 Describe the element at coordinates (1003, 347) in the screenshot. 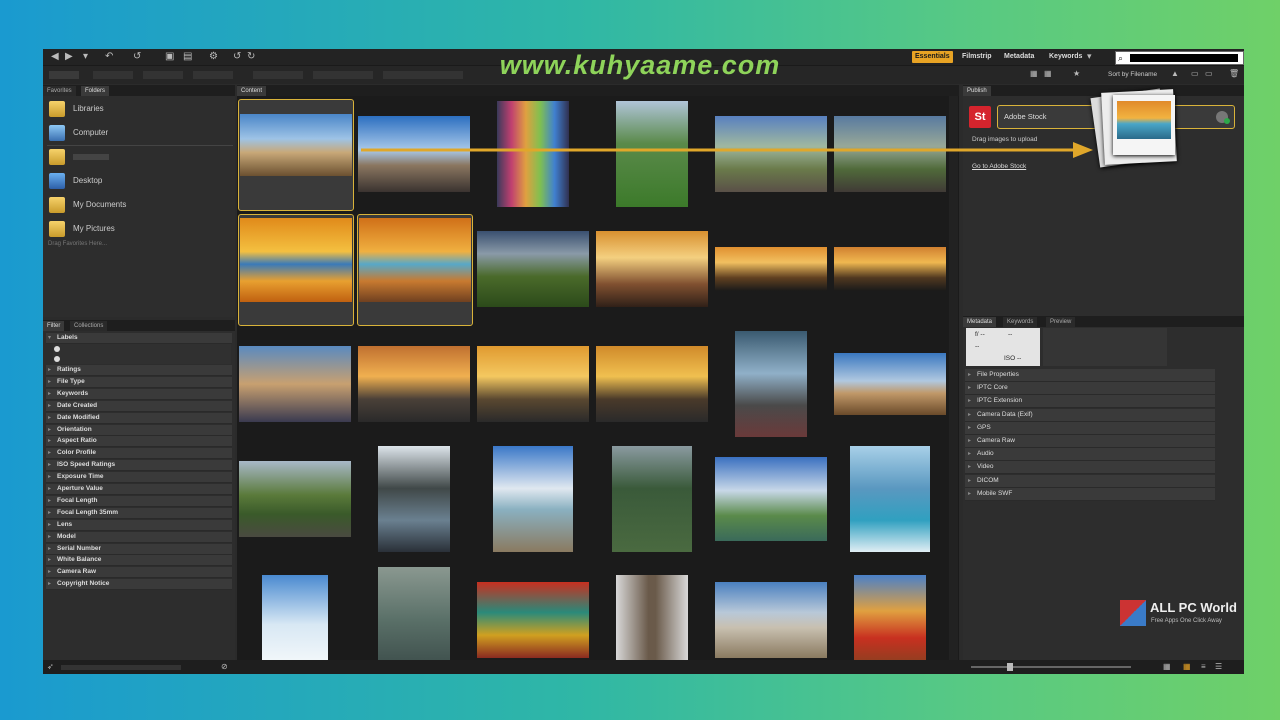

I see `camera-info-box: f/ -- -- -- ISO --` at that location.